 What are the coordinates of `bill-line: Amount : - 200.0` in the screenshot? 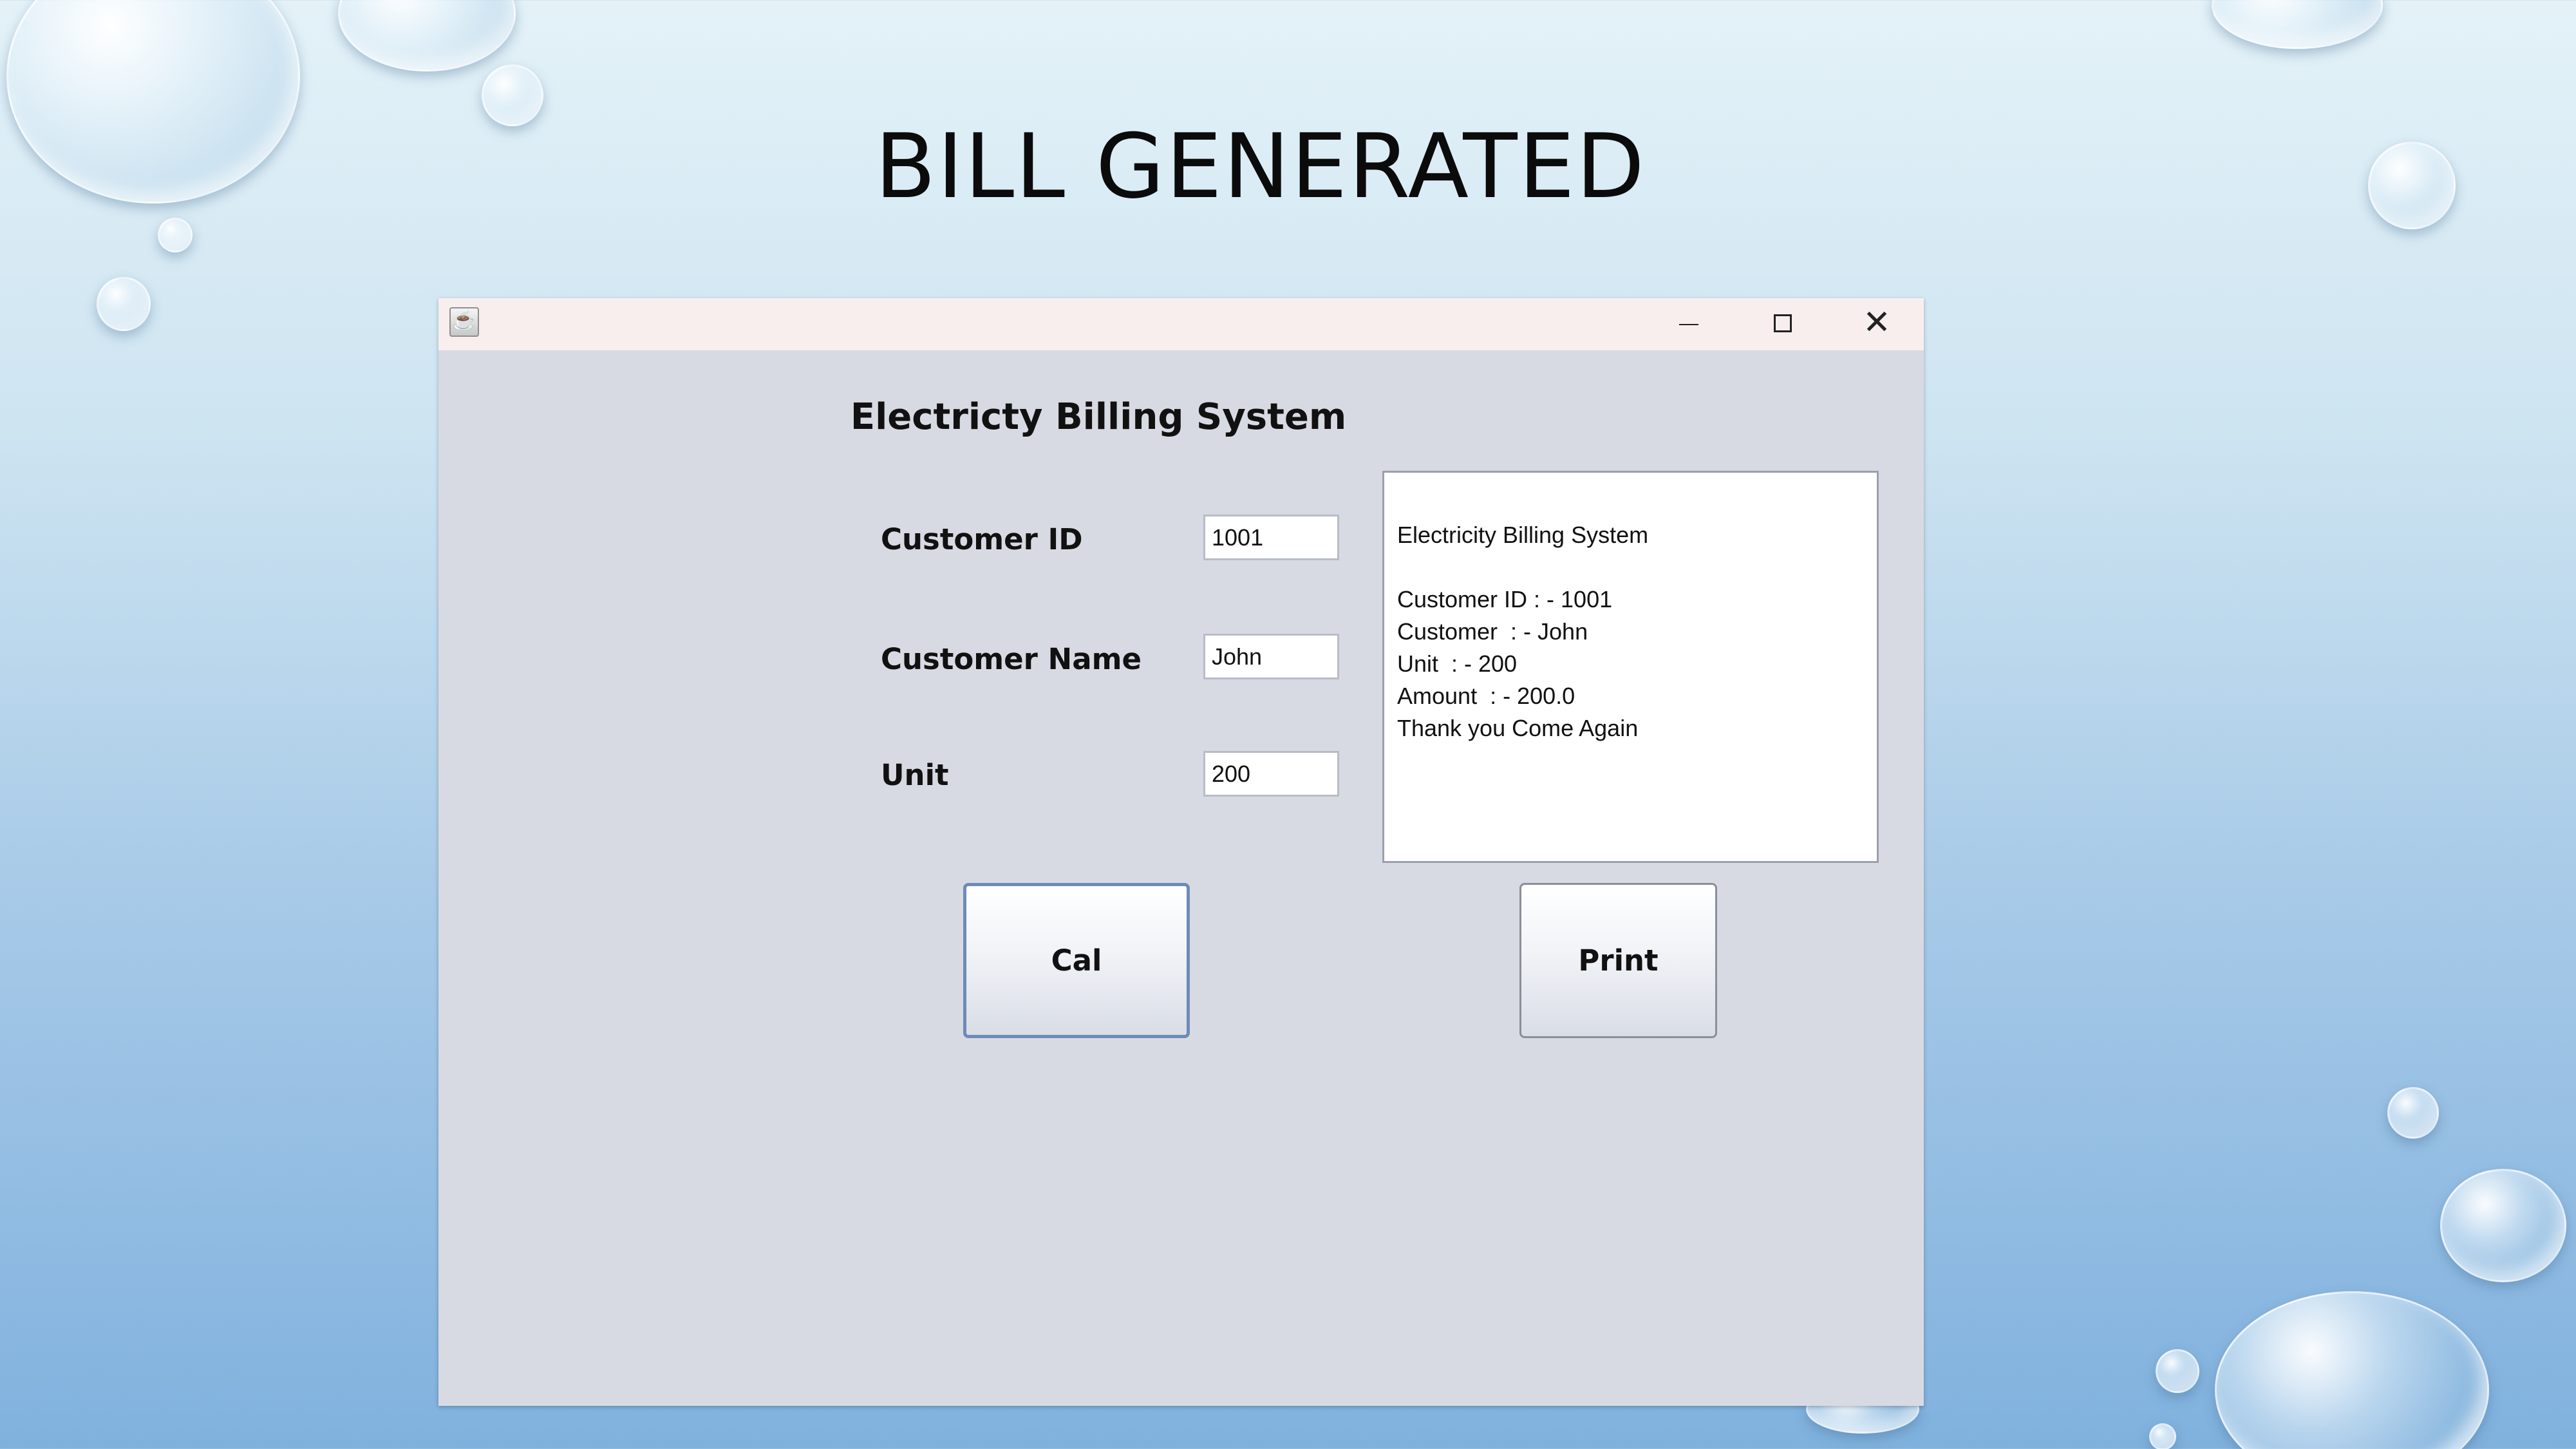 It's located at (1486, 696).